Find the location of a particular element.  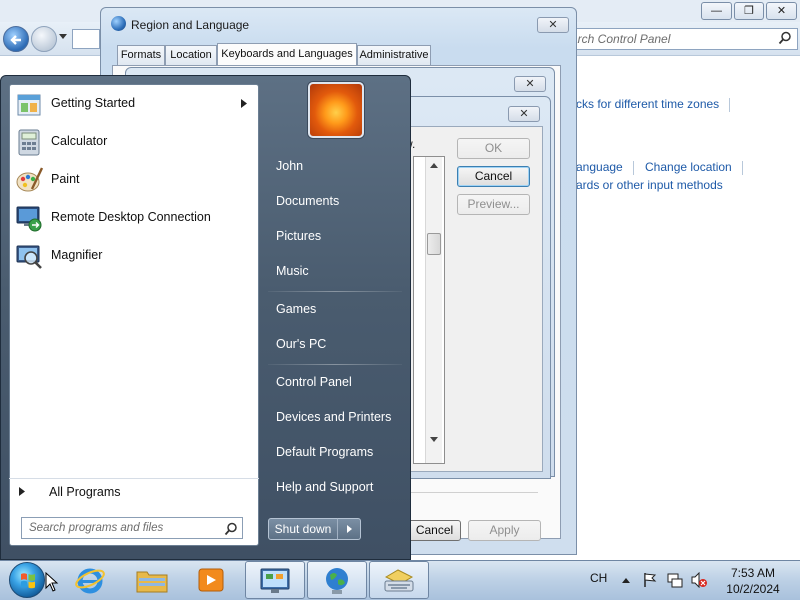

control-panel-taskbar-button is located at coordinates (275, 580).